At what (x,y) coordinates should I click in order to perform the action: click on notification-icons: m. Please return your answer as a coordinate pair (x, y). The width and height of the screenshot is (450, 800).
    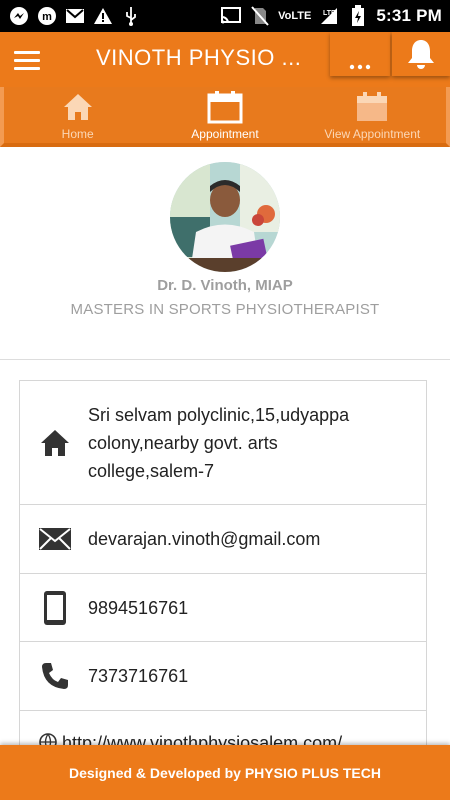
    Looking at the image, I should click on (75, 16).